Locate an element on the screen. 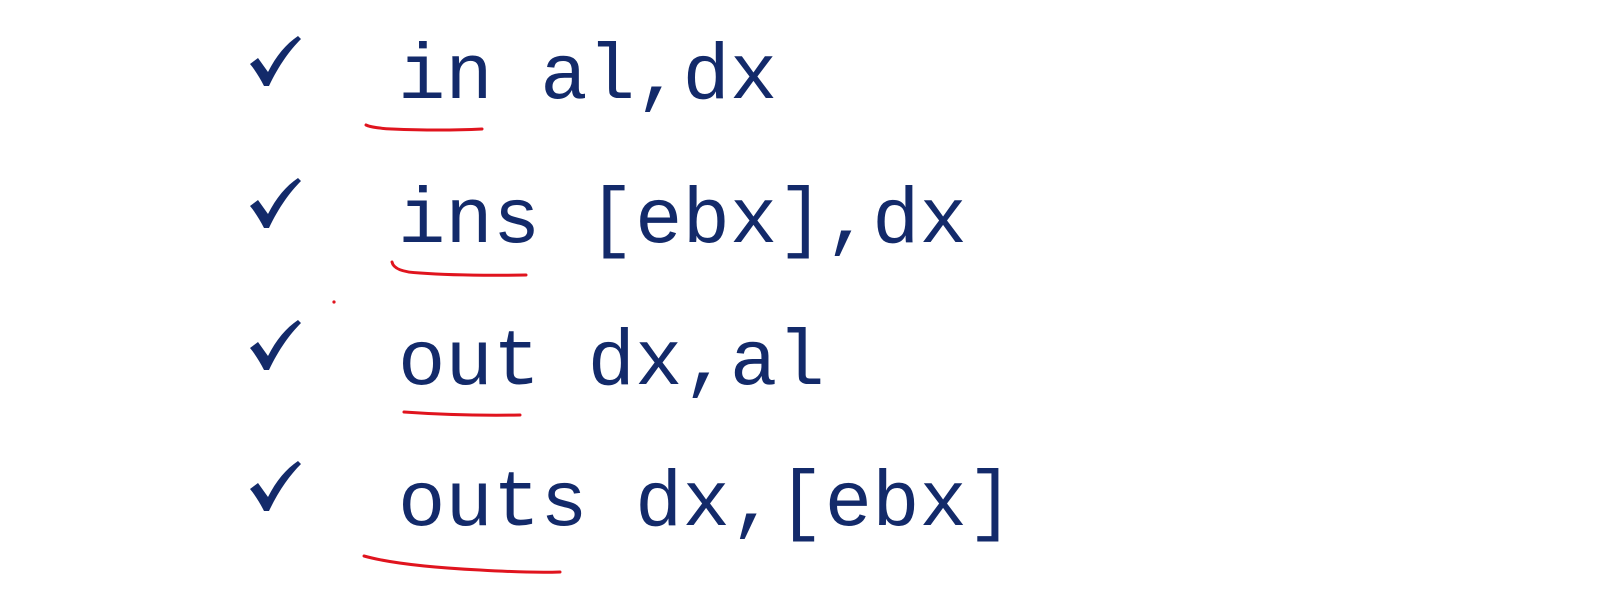  mnemonic-in: in is located at coordinates (445, 77).